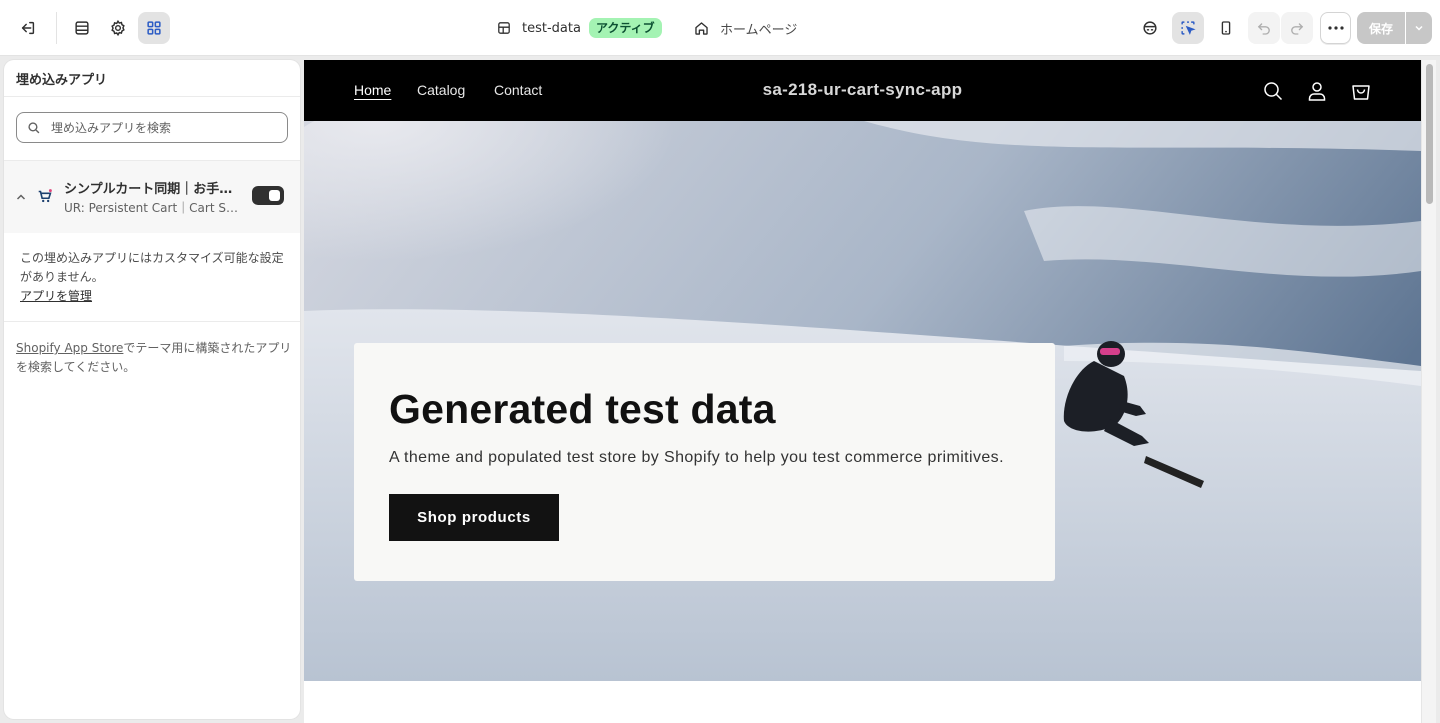 Image resolution: width=1440 pixels, height=723 pixels. I want to click on more-actions-button, so click(1335, 28).